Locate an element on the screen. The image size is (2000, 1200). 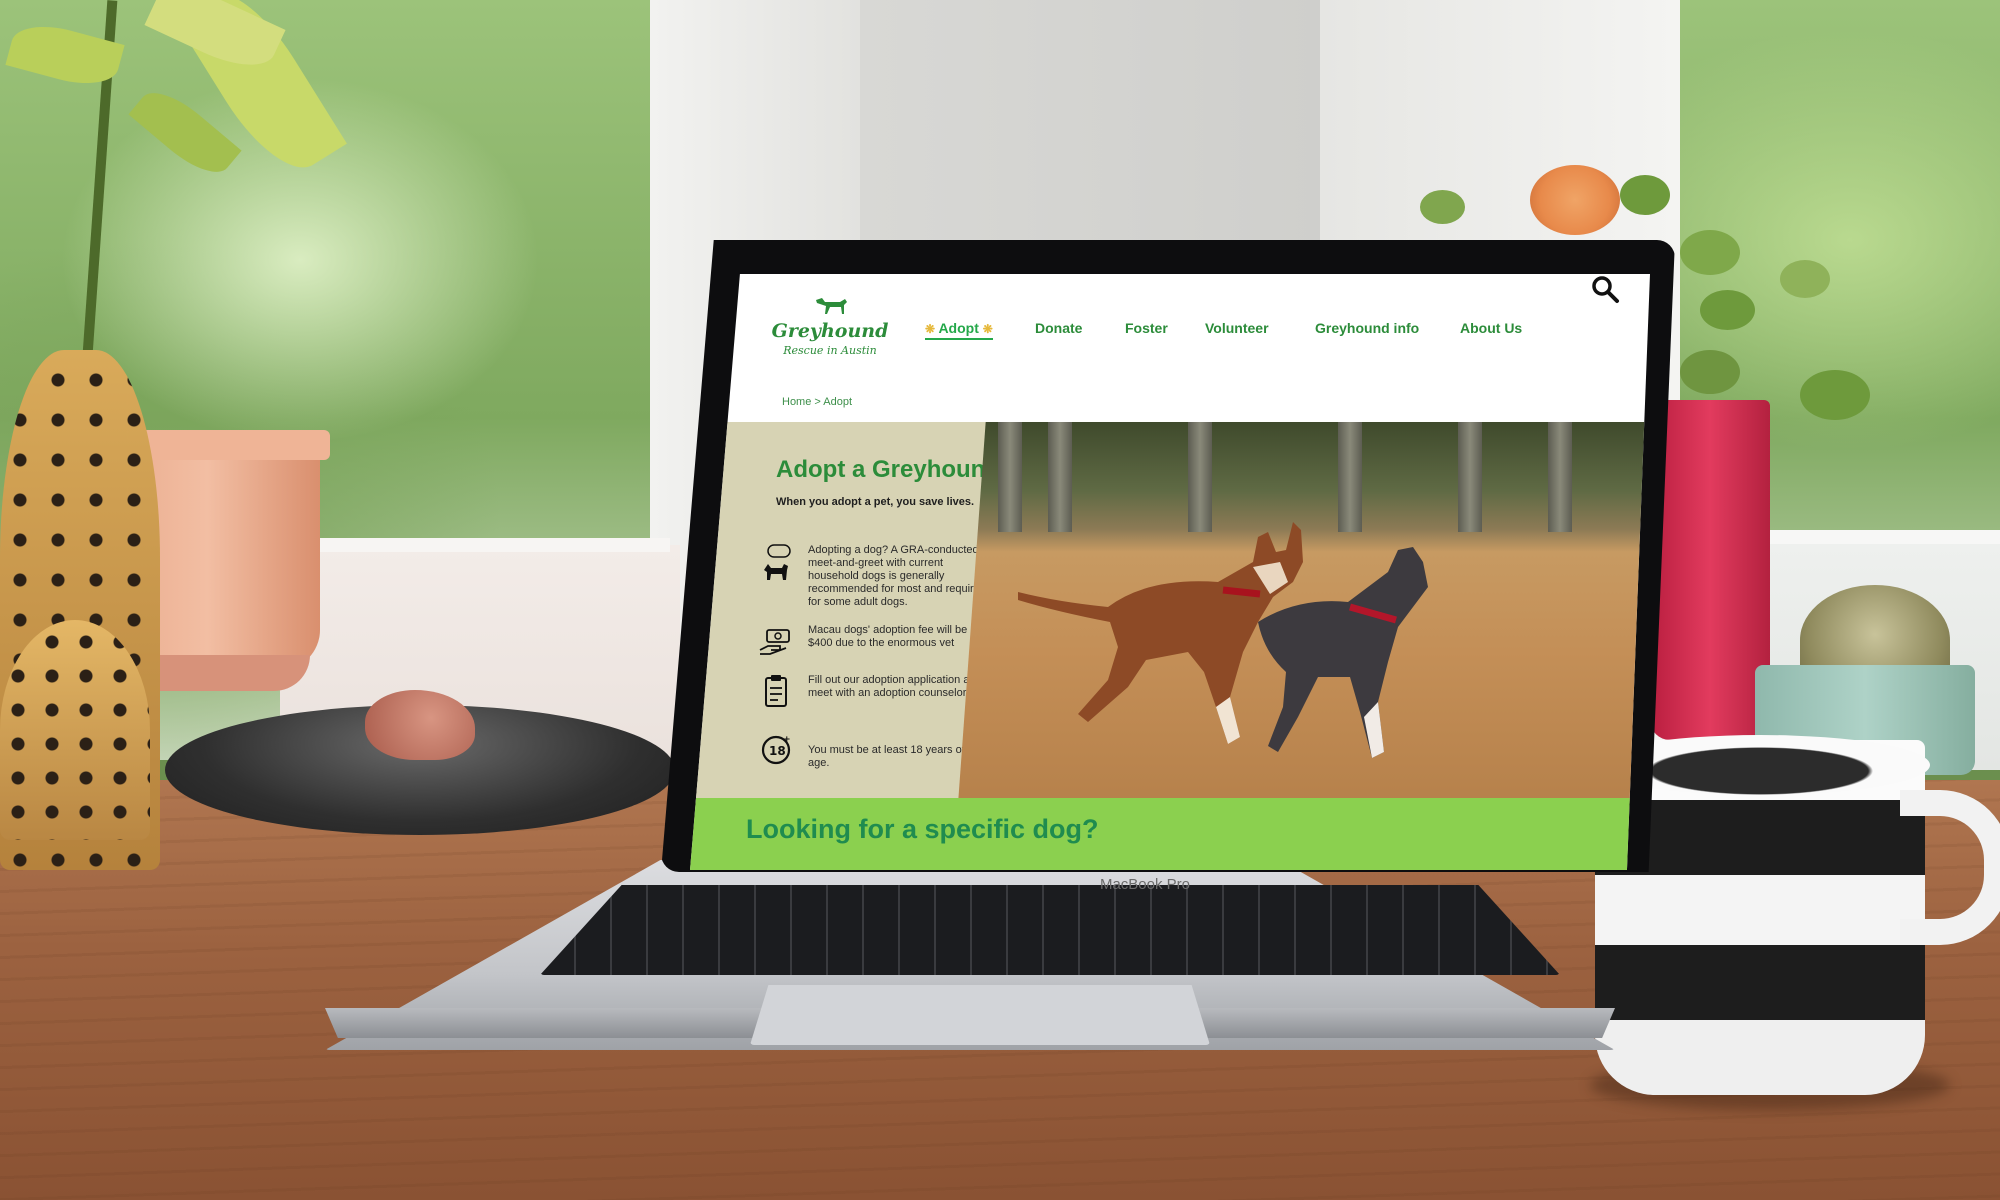
window-ledge is located at coordinates (480, 545).